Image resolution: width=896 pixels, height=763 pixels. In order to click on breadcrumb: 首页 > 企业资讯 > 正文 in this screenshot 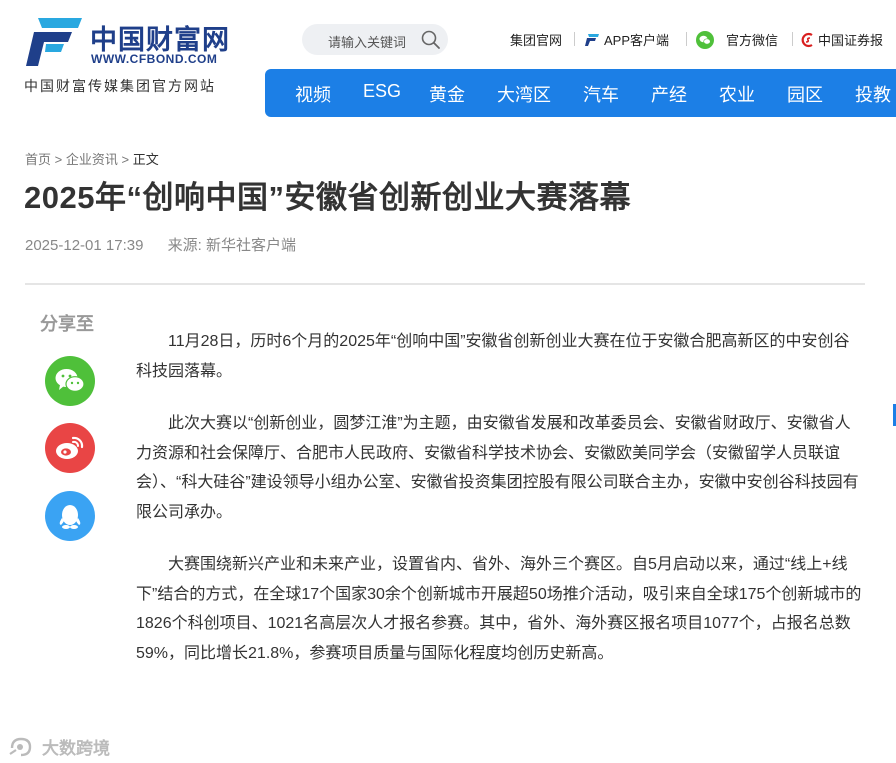, I will do `click(92, 158)`.